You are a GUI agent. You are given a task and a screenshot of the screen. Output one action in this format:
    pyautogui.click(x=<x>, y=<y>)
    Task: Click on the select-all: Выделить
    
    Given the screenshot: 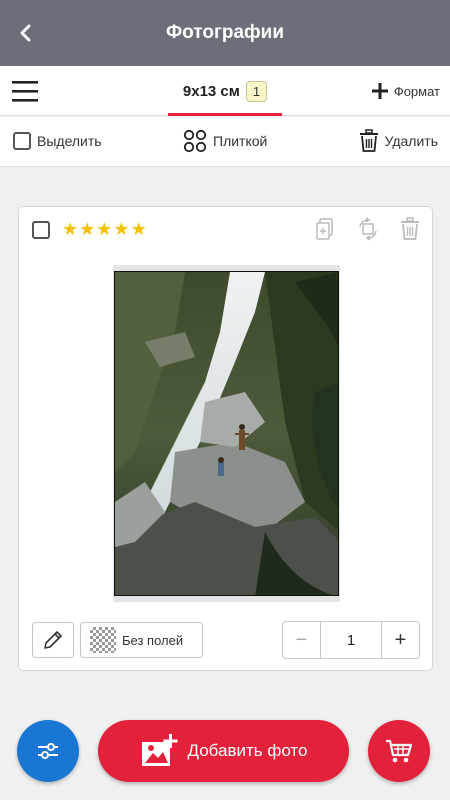 What is the action you would take?
    pyautogui.click(x=57, y=141)
    